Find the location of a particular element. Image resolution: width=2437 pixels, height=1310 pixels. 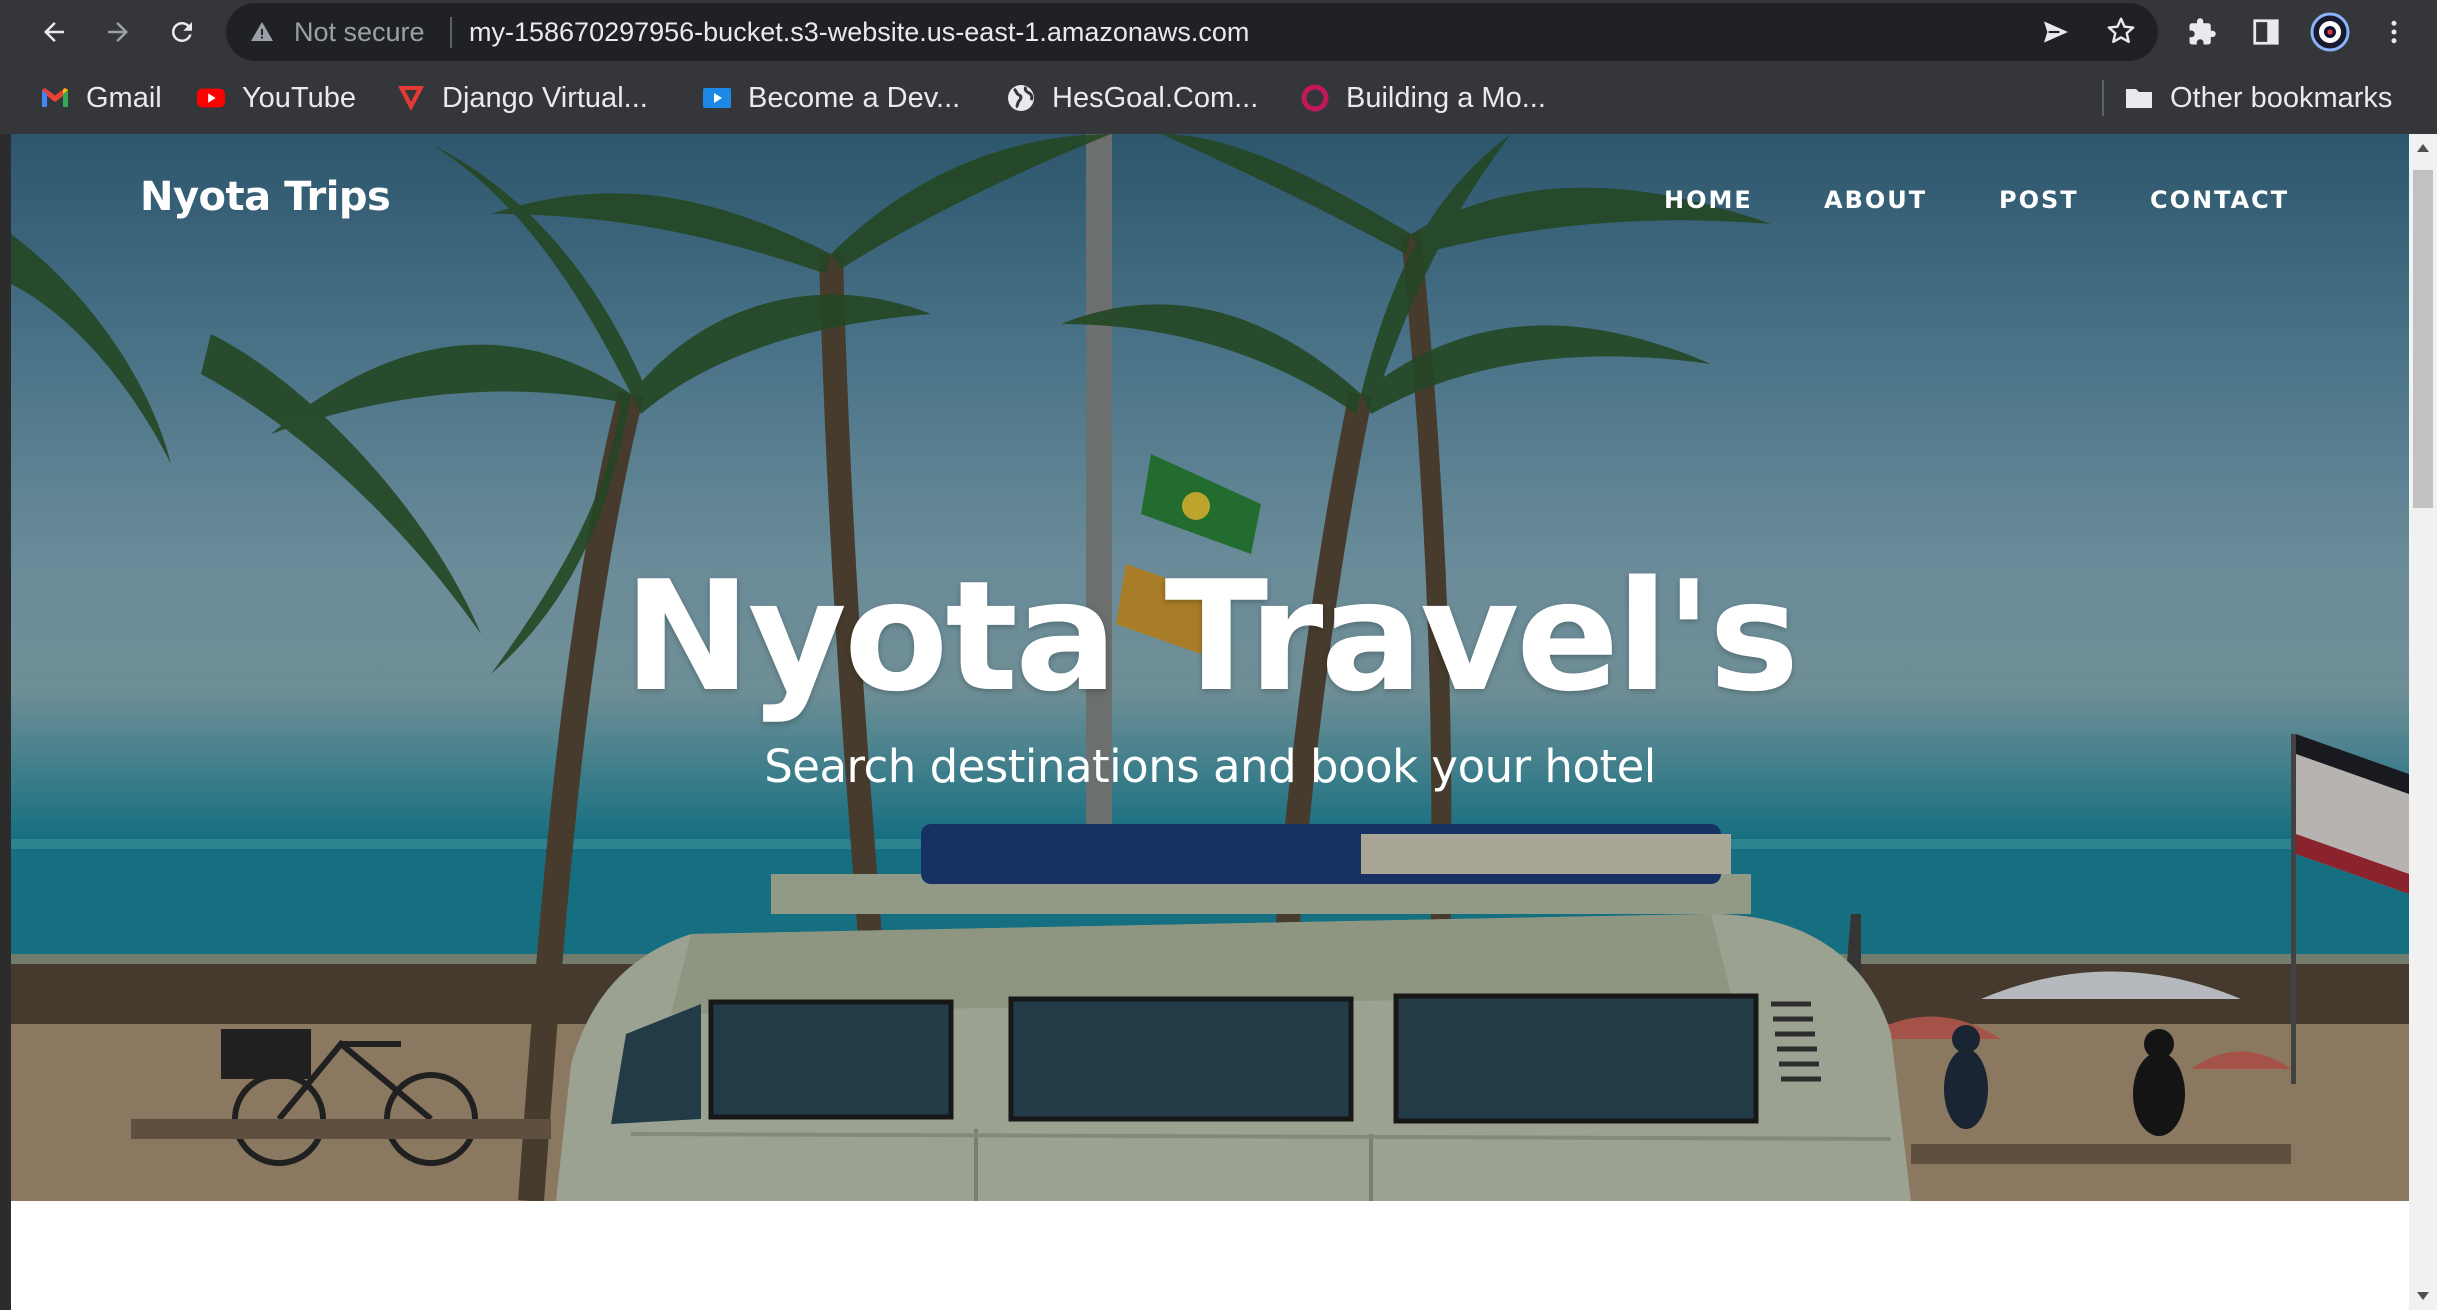

extensions-button is located at coordinates (2202, 32).